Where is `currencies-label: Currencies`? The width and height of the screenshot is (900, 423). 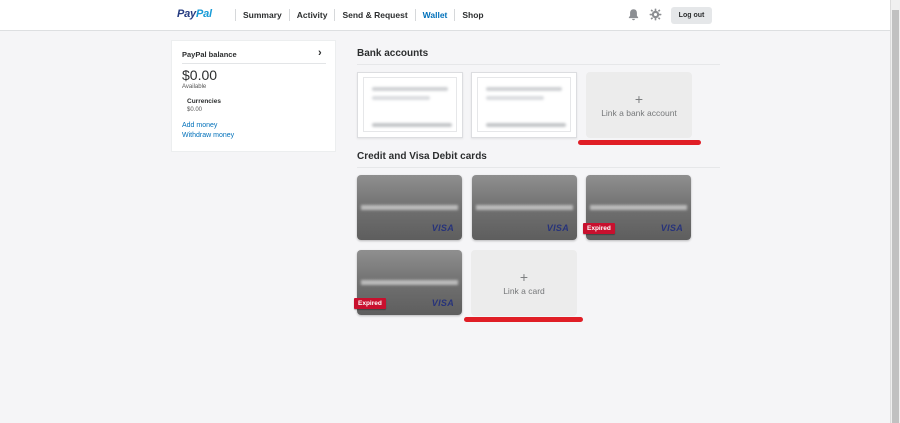
currencies-label: Currencies is located at coordinates (204, 101).